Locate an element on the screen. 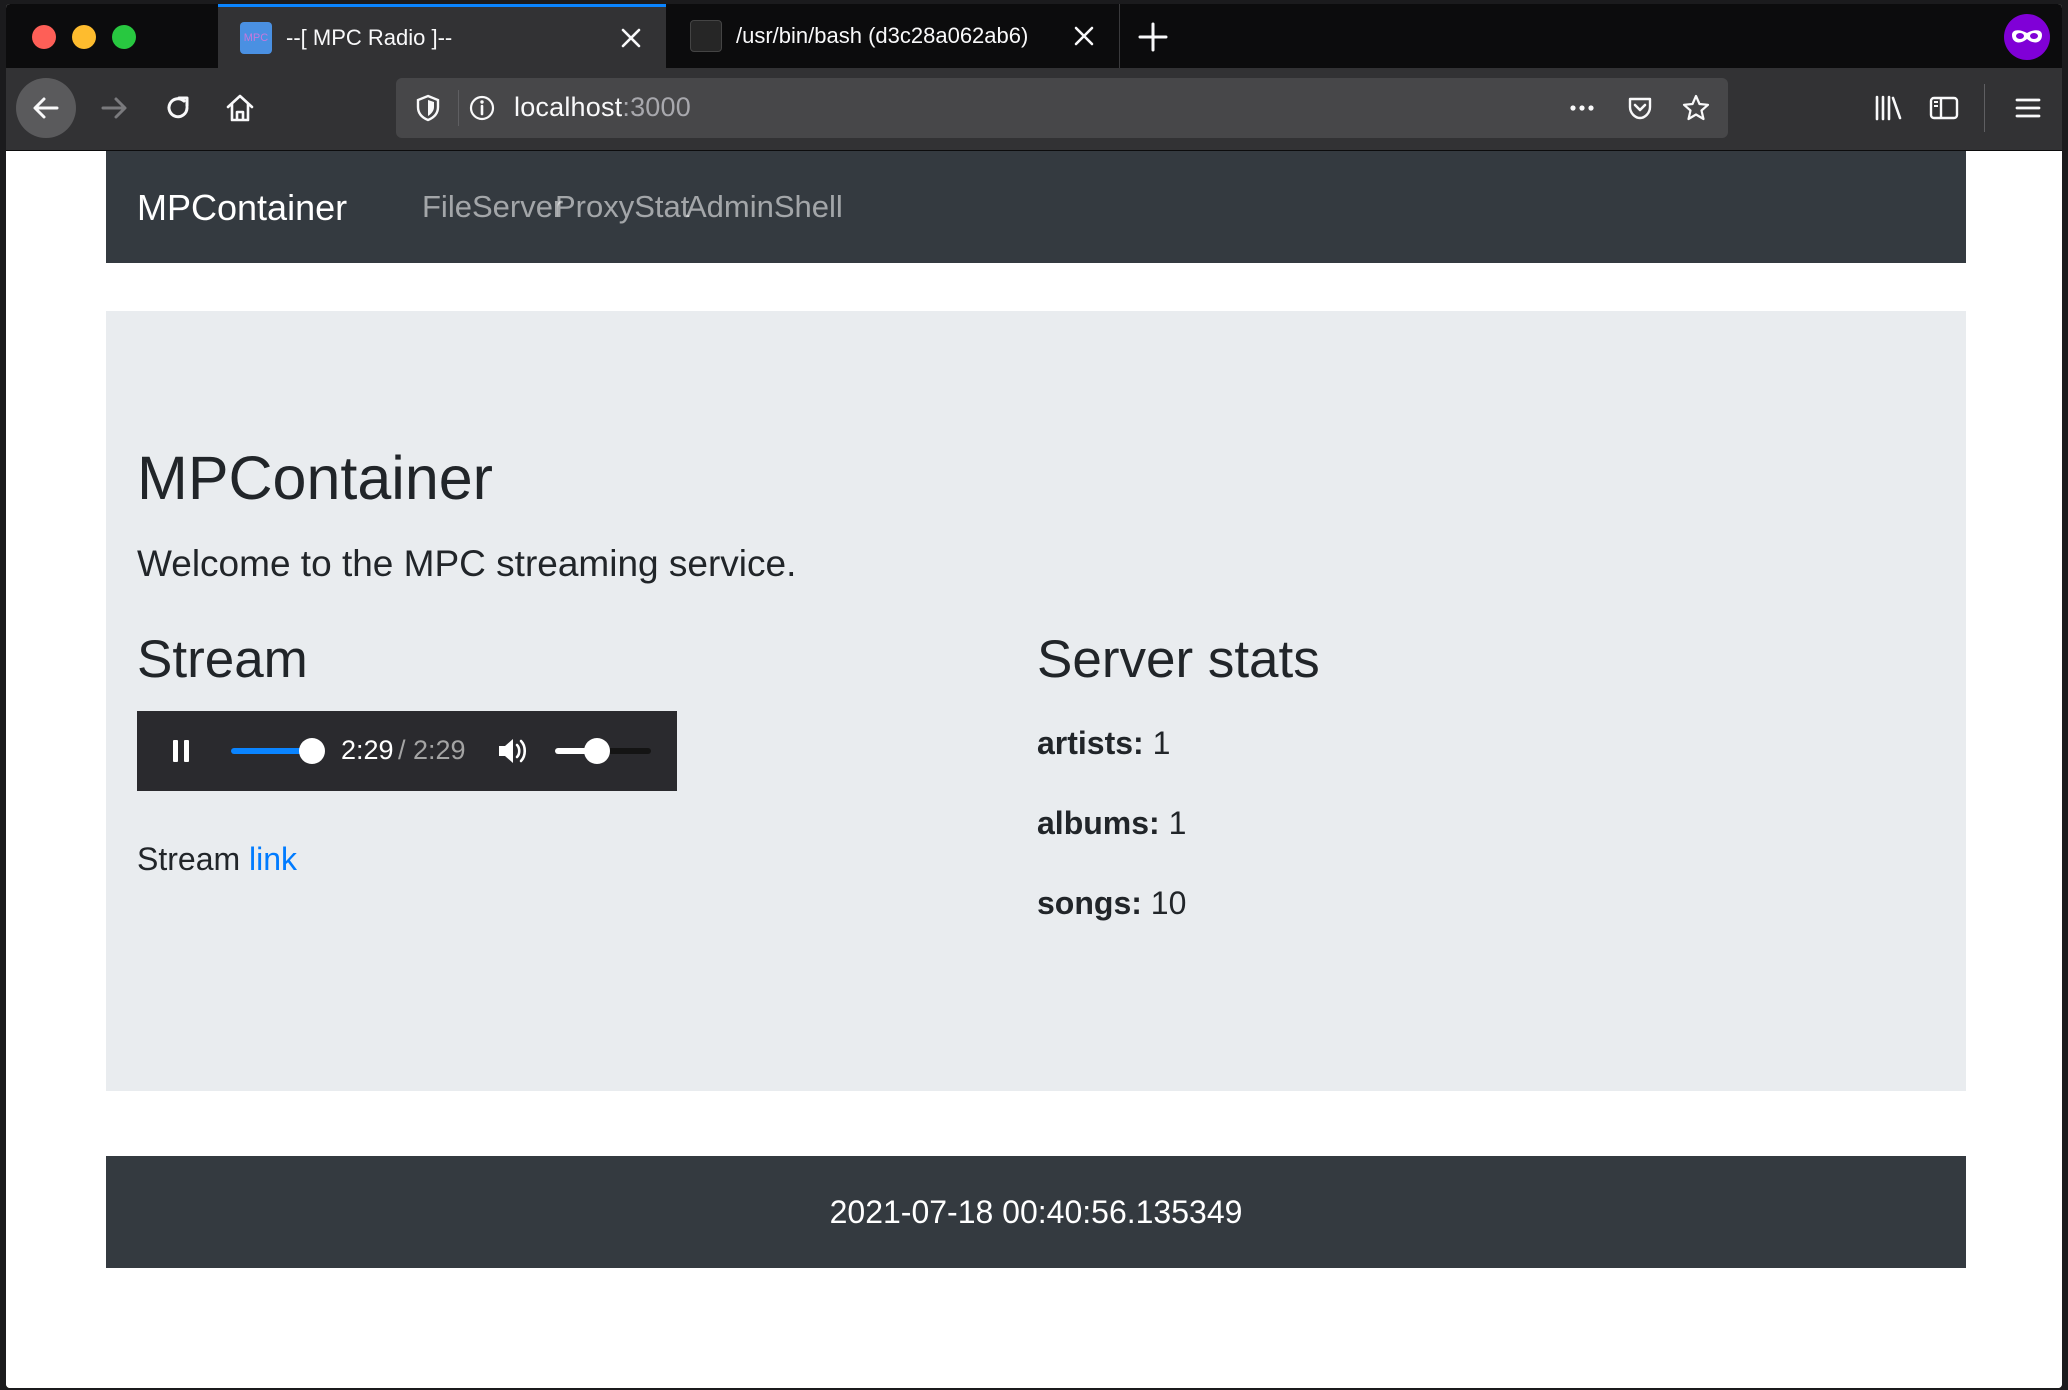 The image size is (2068, 1390). zoom-window-button is located at coordinates (124, 37).